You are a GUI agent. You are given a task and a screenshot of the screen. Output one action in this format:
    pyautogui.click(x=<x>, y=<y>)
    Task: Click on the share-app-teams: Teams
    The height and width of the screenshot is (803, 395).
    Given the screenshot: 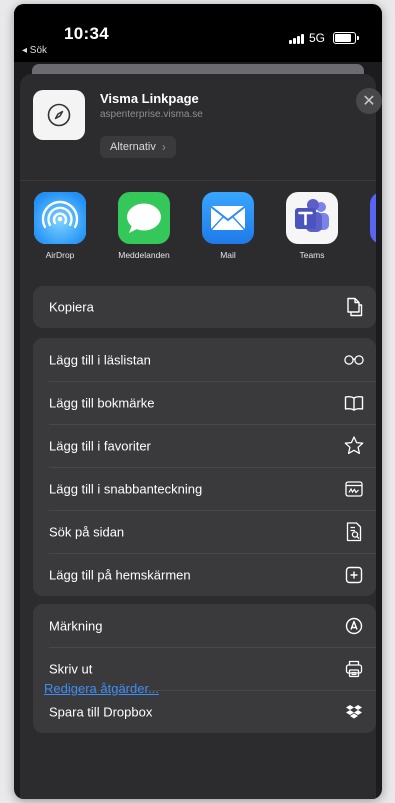 What is the action you would take?
    pyautogui.click(x=312, y=226)
    